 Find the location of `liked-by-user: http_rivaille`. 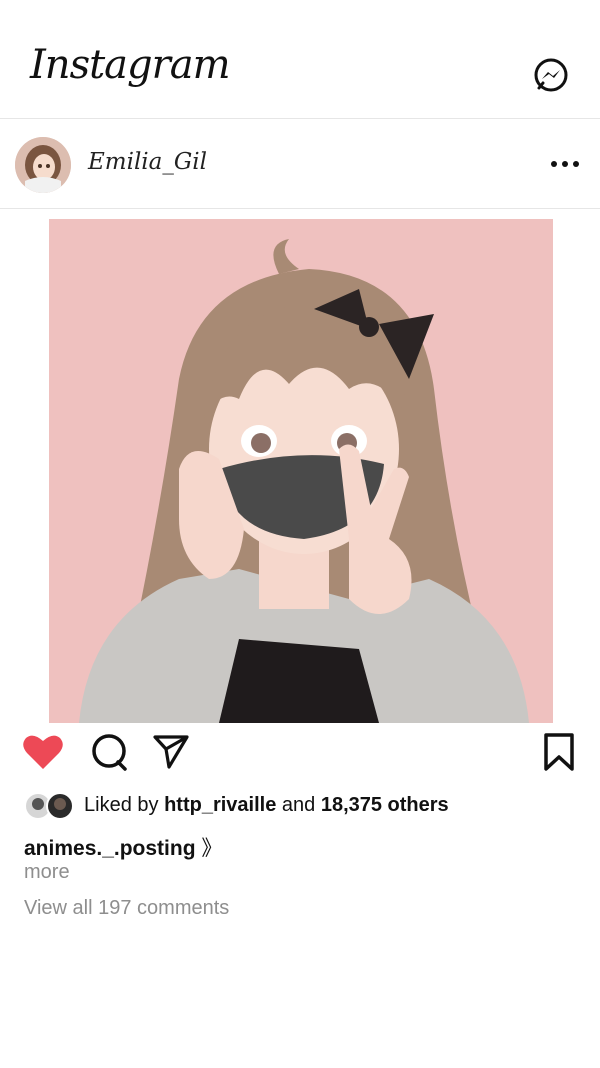

liked-by-user: http_rivaille is located at coordinates (220, 805).